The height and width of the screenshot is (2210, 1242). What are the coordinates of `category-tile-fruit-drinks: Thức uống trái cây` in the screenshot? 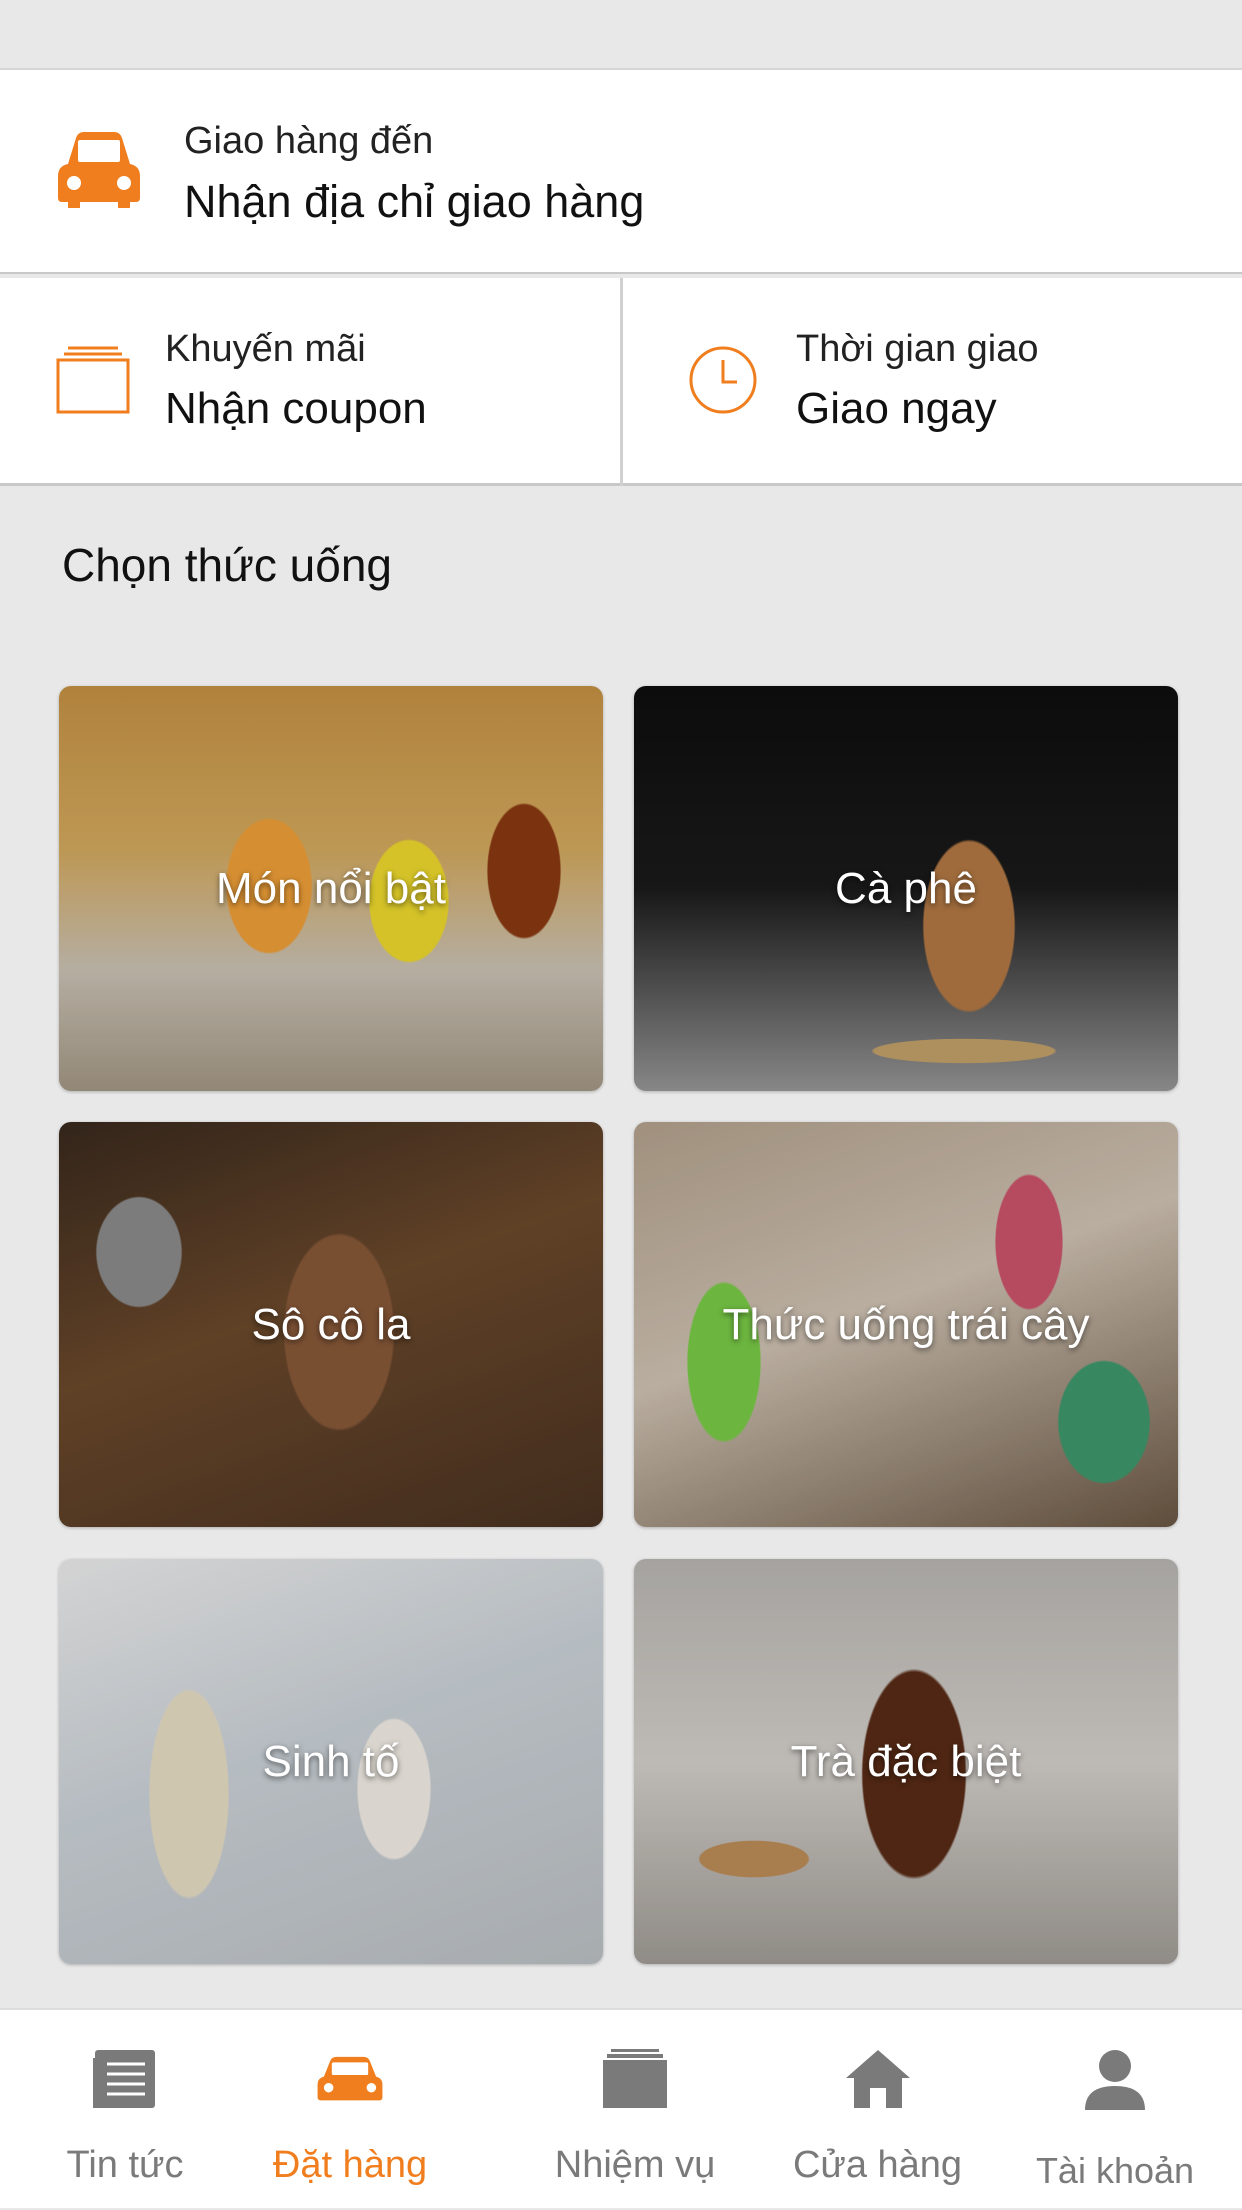 It's located at (906, 1324).